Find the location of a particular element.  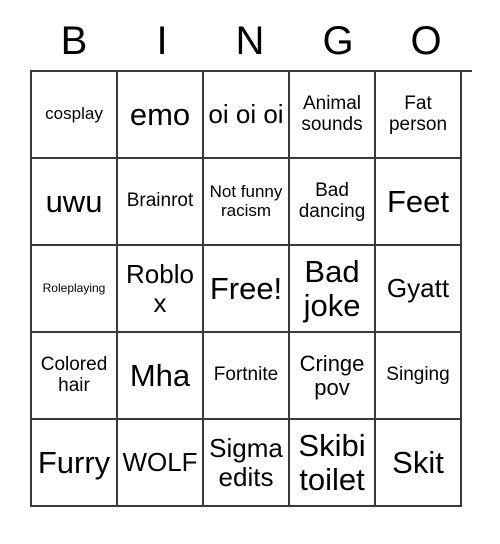

bingo-cell-label: Furry is located at coordinates (74, 462).